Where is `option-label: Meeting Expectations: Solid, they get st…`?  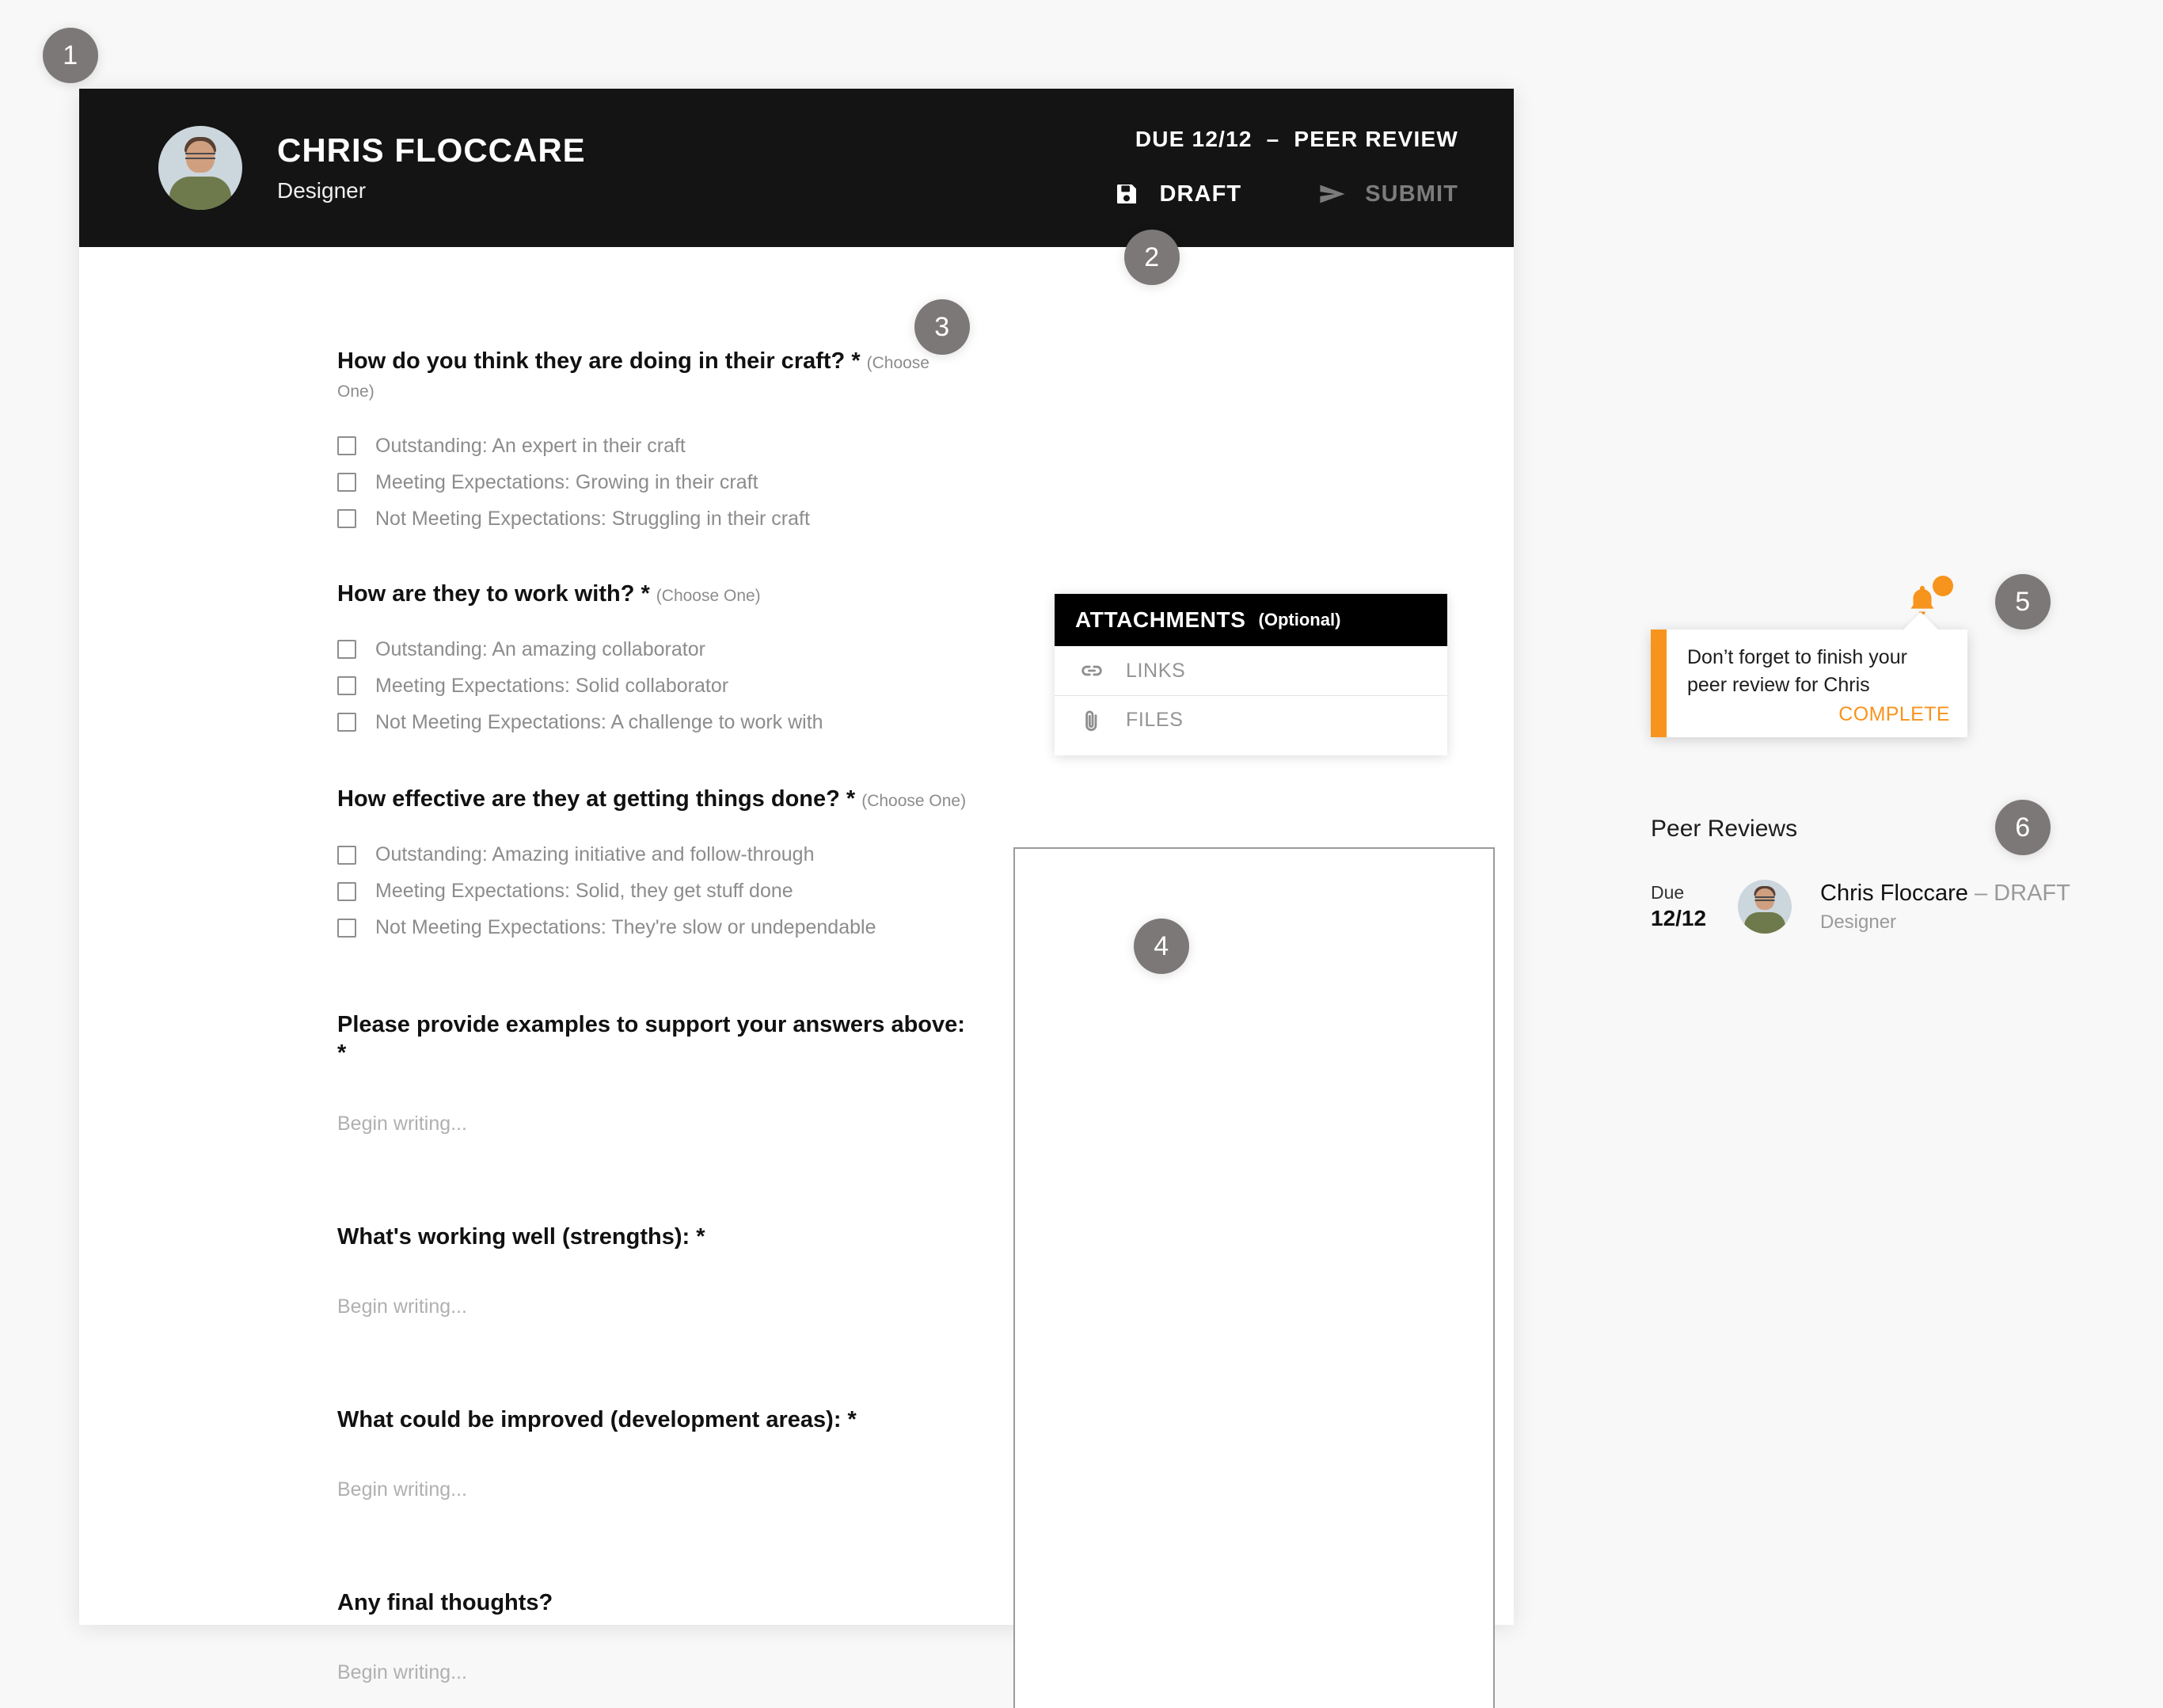 option-label: Meeting Expectations: Solid, they get st… is located at coordinates (584, 891).